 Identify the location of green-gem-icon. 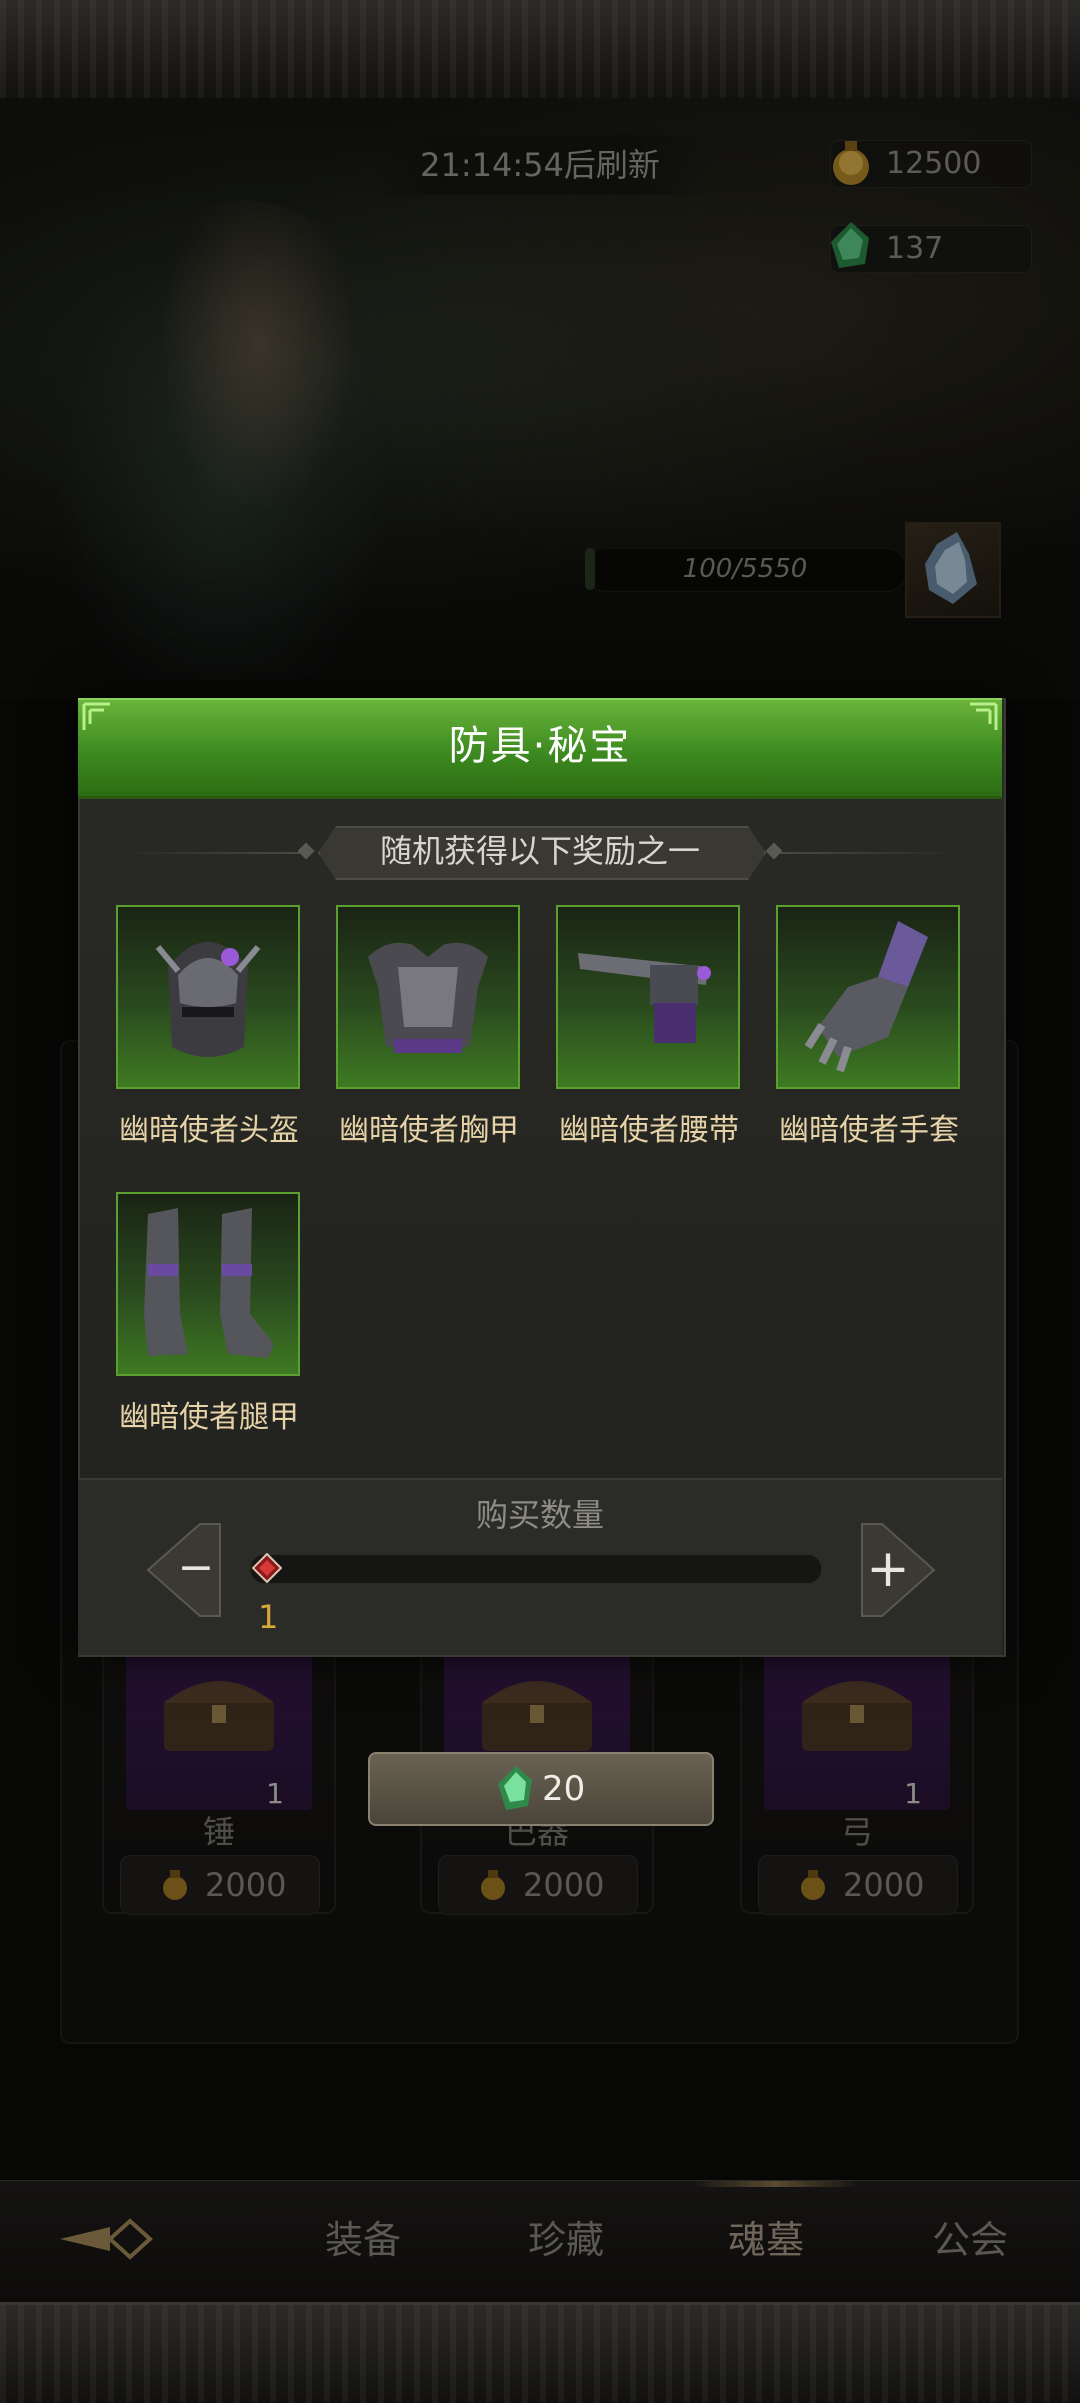
(515, 1788).